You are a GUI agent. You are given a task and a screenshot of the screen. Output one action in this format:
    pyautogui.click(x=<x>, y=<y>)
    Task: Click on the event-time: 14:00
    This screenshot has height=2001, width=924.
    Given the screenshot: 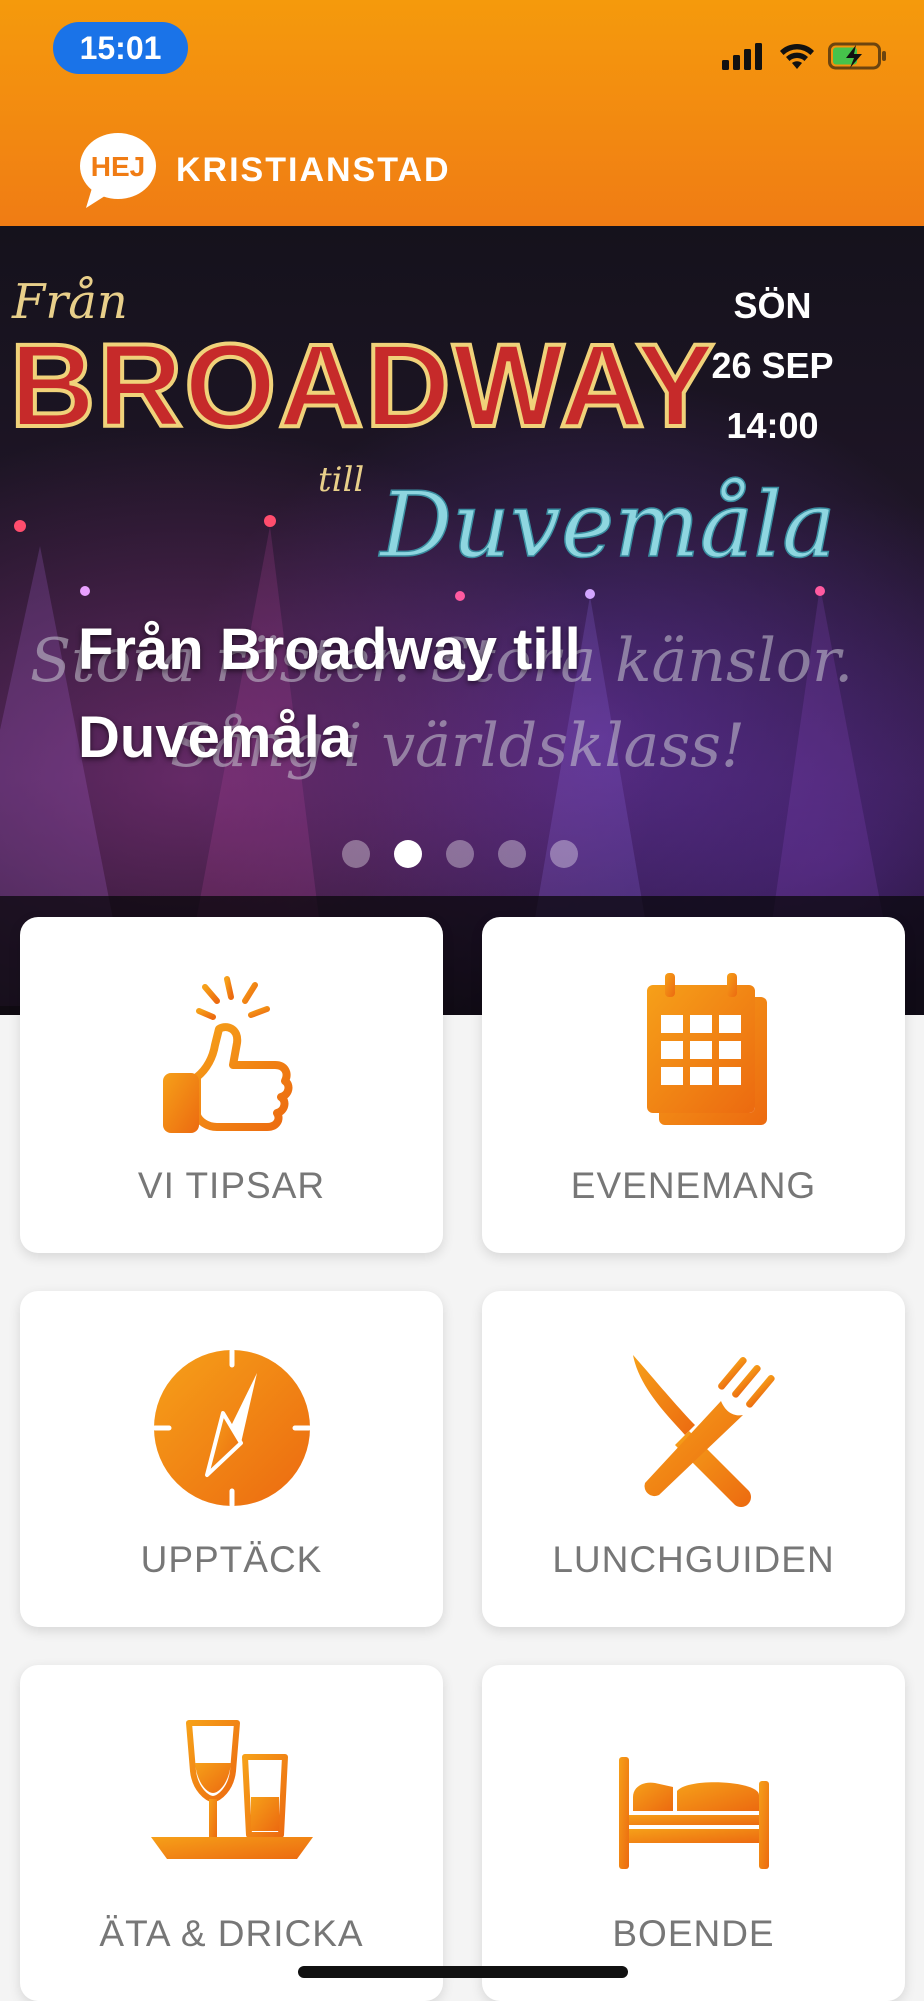 What is the action you would take?
    pyautogui.click(x=772, y=425)
    